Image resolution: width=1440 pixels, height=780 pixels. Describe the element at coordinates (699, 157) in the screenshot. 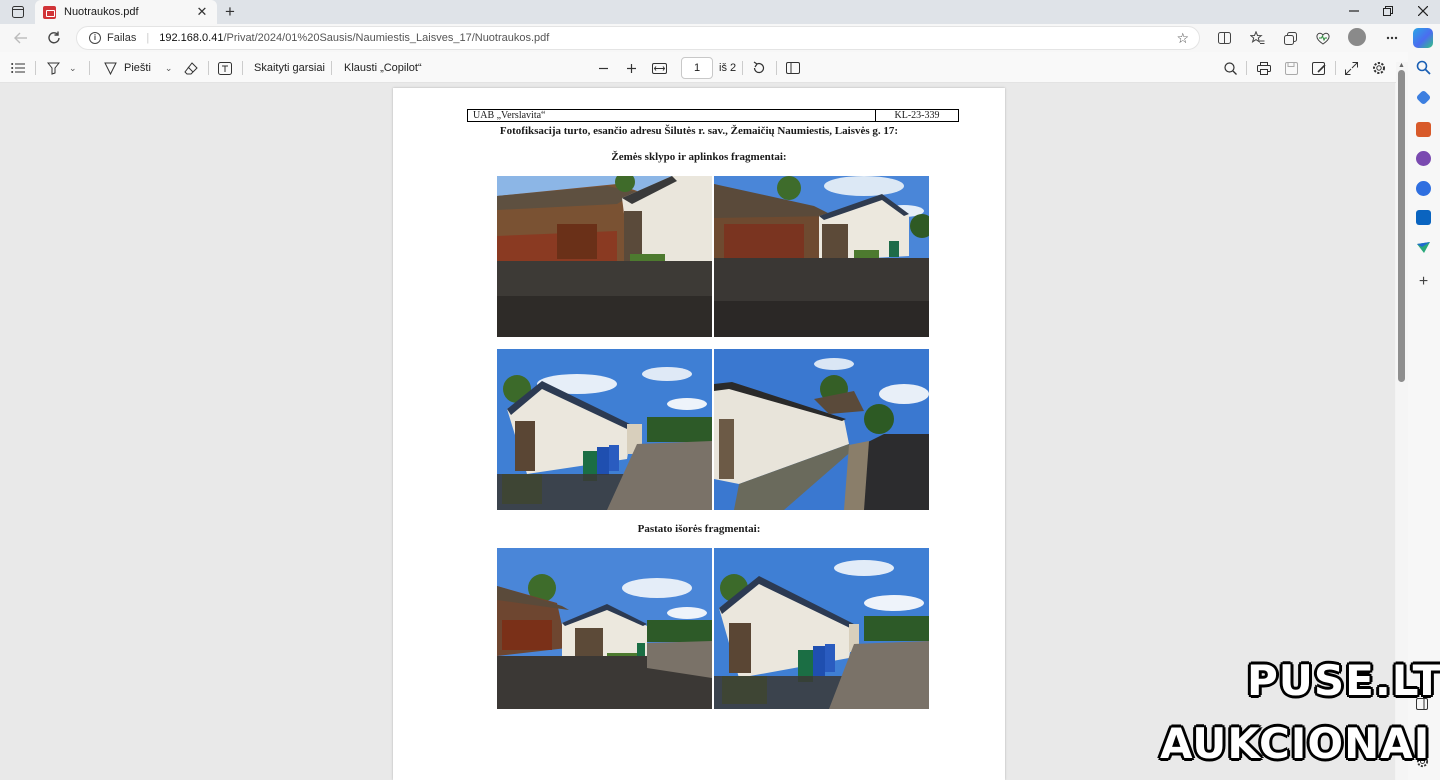

I see `section-heading-land: Žemės sklypo ir aplinkos fragmentai:` at that location.